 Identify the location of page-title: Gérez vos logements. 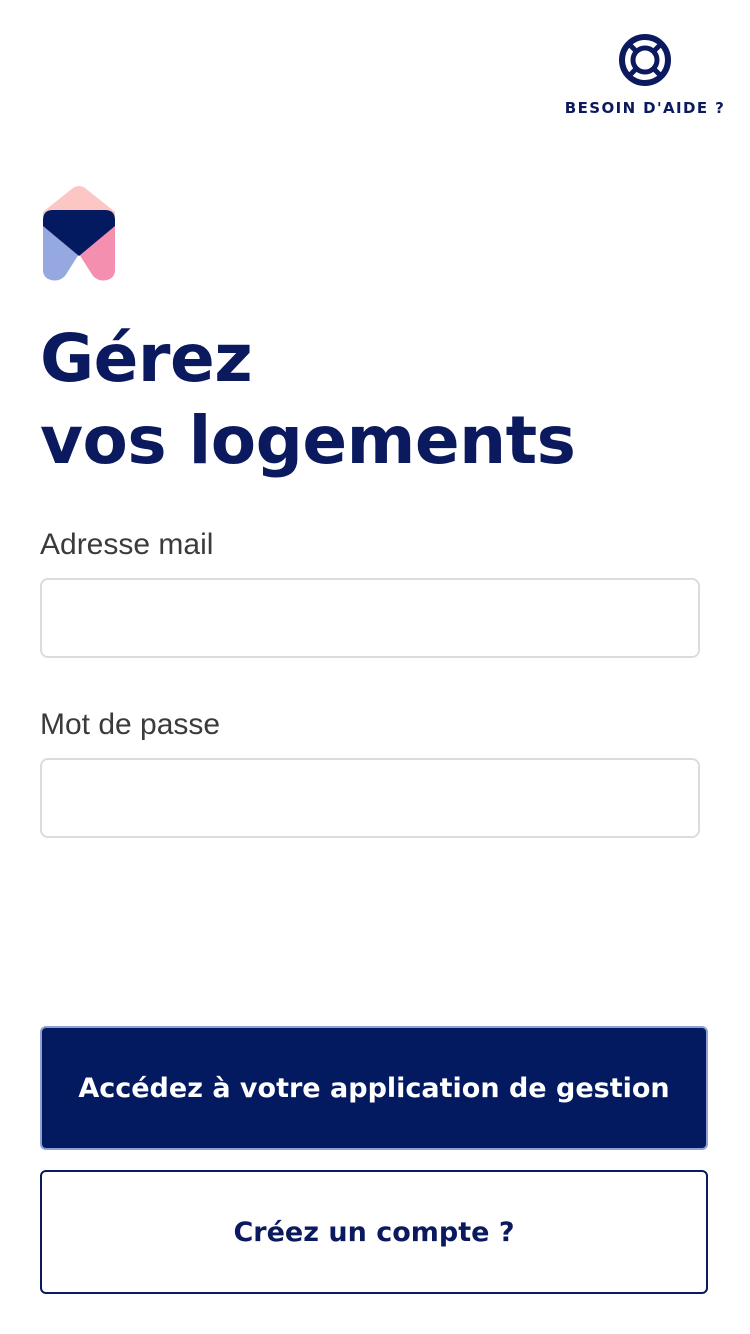
(380, 400).